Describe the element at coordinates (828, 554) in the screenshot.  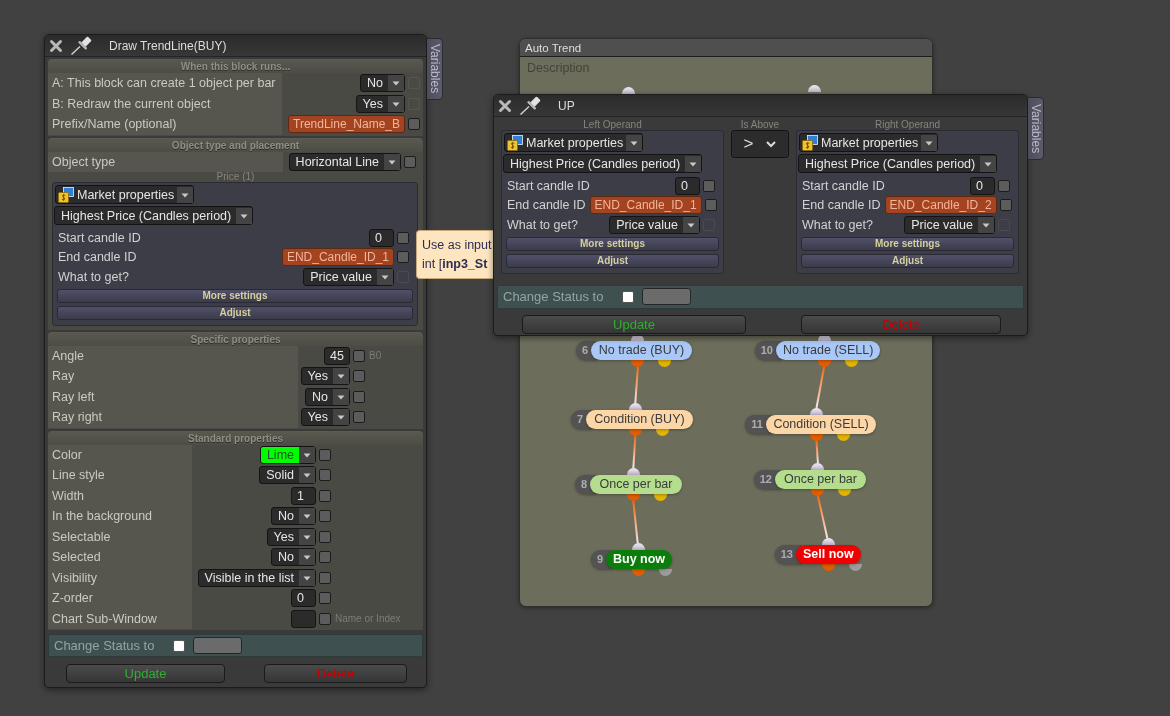
I see `flow-node: Sell now` at that location.